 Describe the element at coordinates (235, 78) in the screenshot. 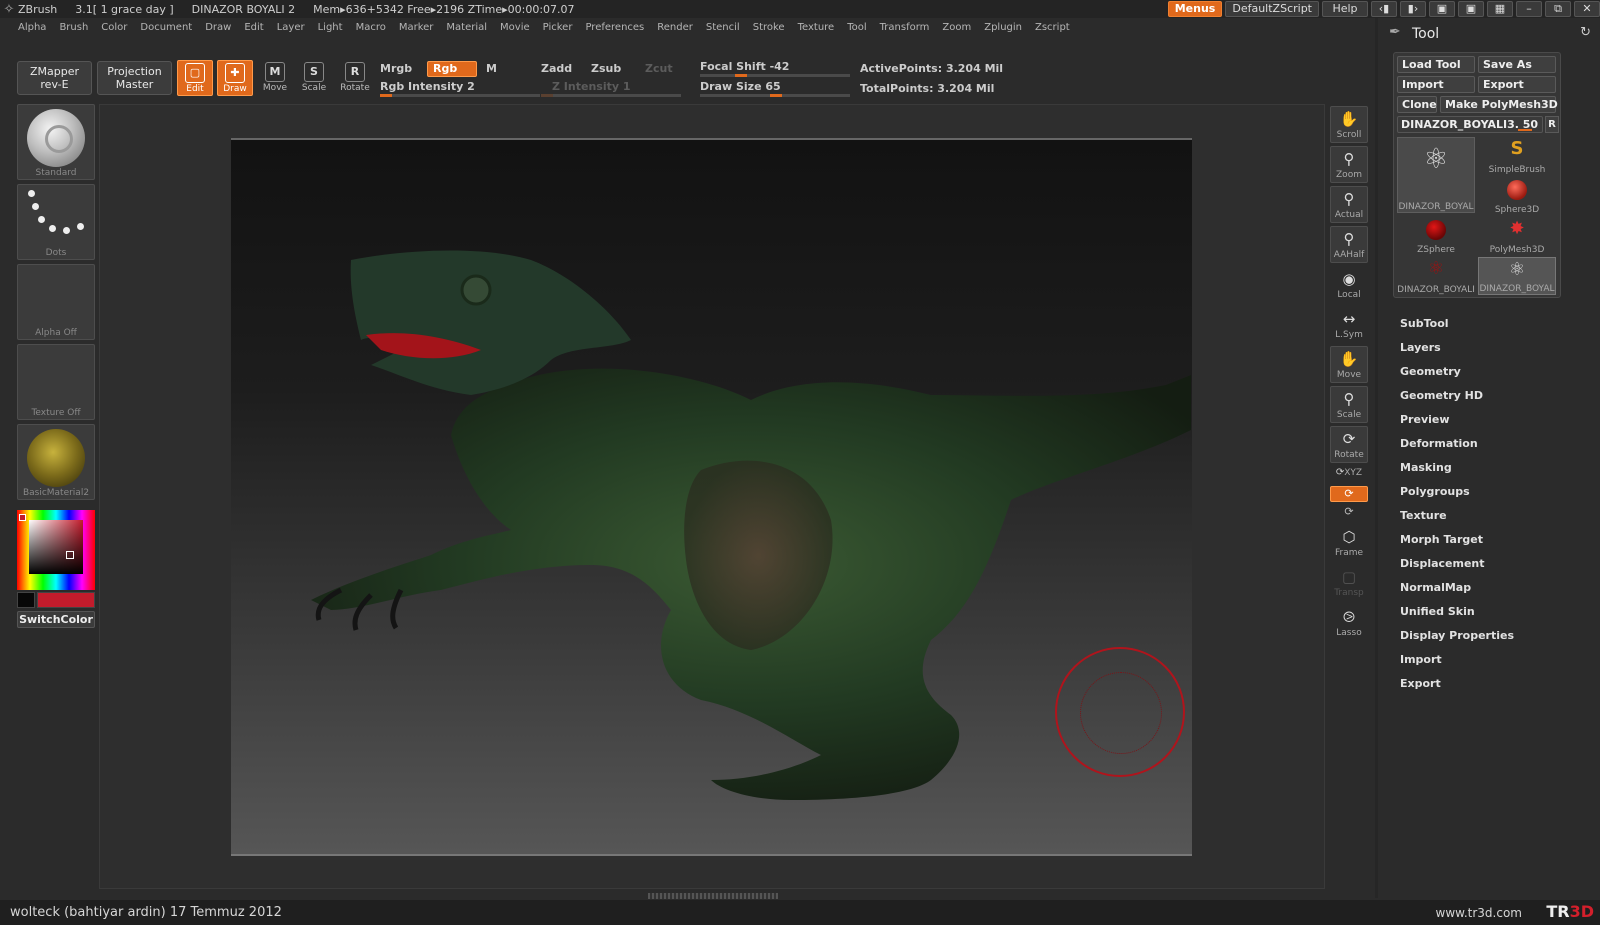

I see `draw-button: ✚ Draw` at that location.